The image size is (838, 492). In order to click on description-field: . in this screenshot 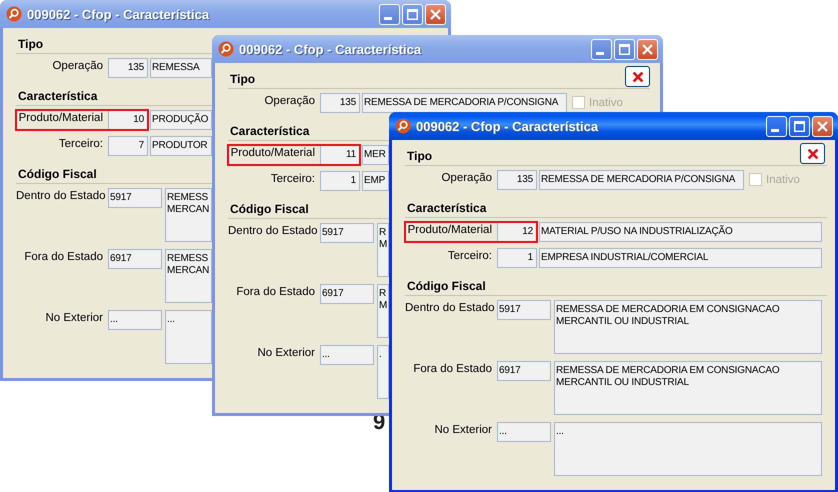, I will do `click(383, 372)`.